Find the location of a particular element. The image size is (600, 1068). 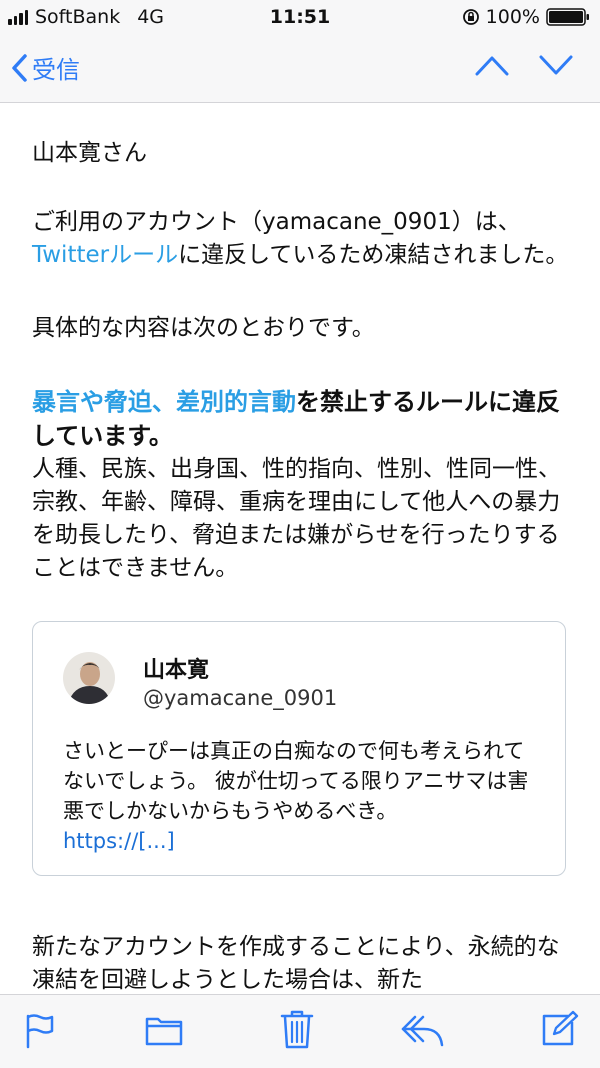

details-intro: 具体的な内容は次のとおりです。 is located at coordinates (203, 328).